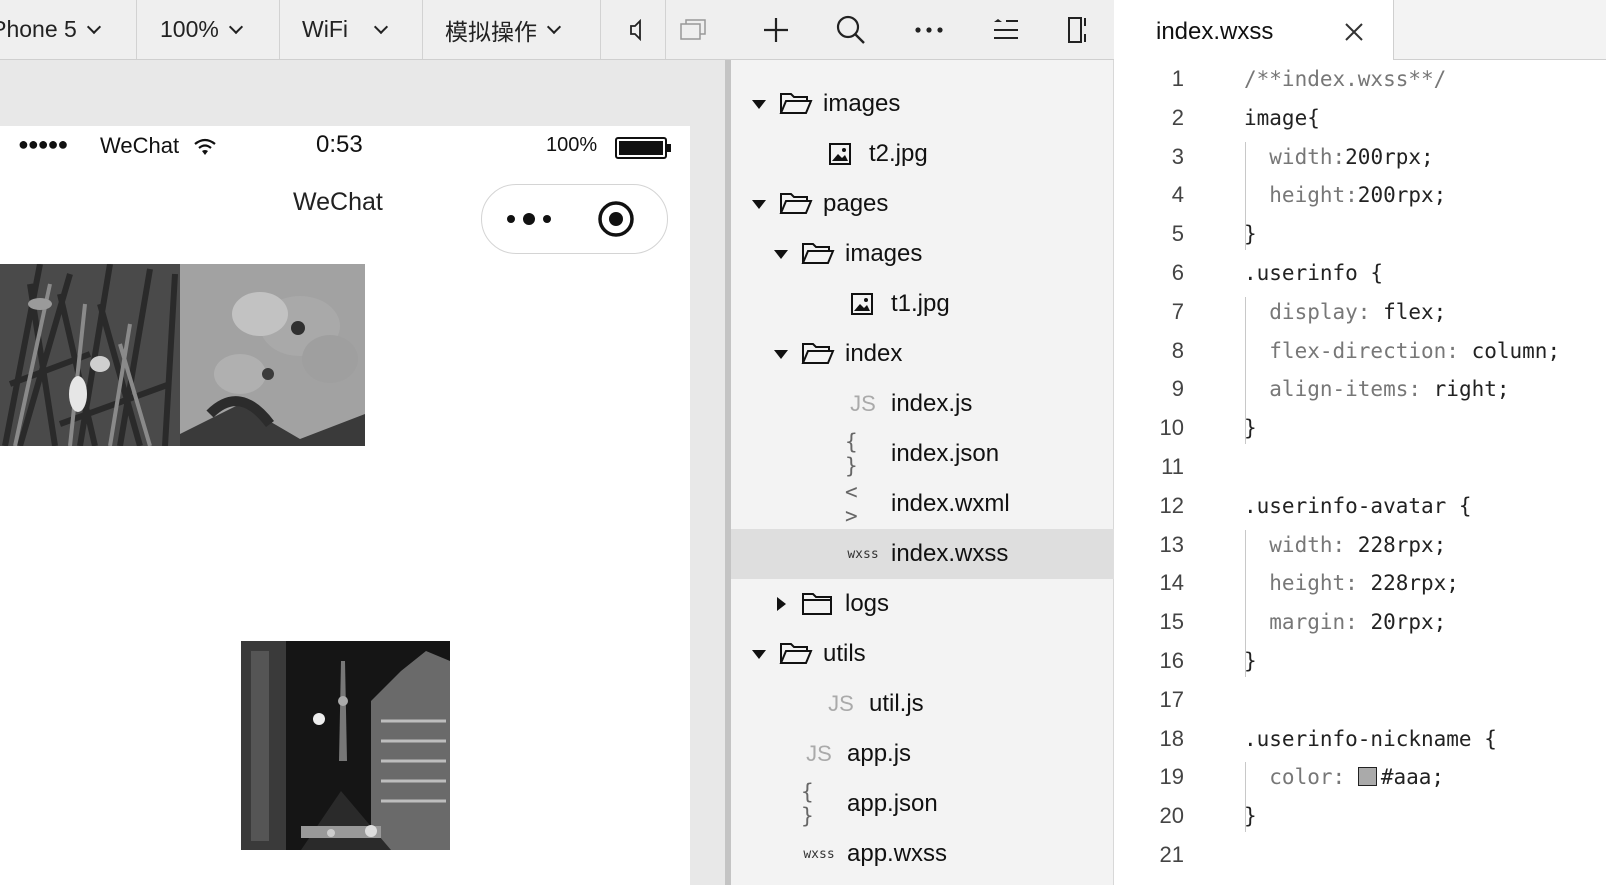 The image size is (1606, 885). Describe the element at coordinates (922, 654) in the screenshot. I see `tree-item-utils: utils` at that location.